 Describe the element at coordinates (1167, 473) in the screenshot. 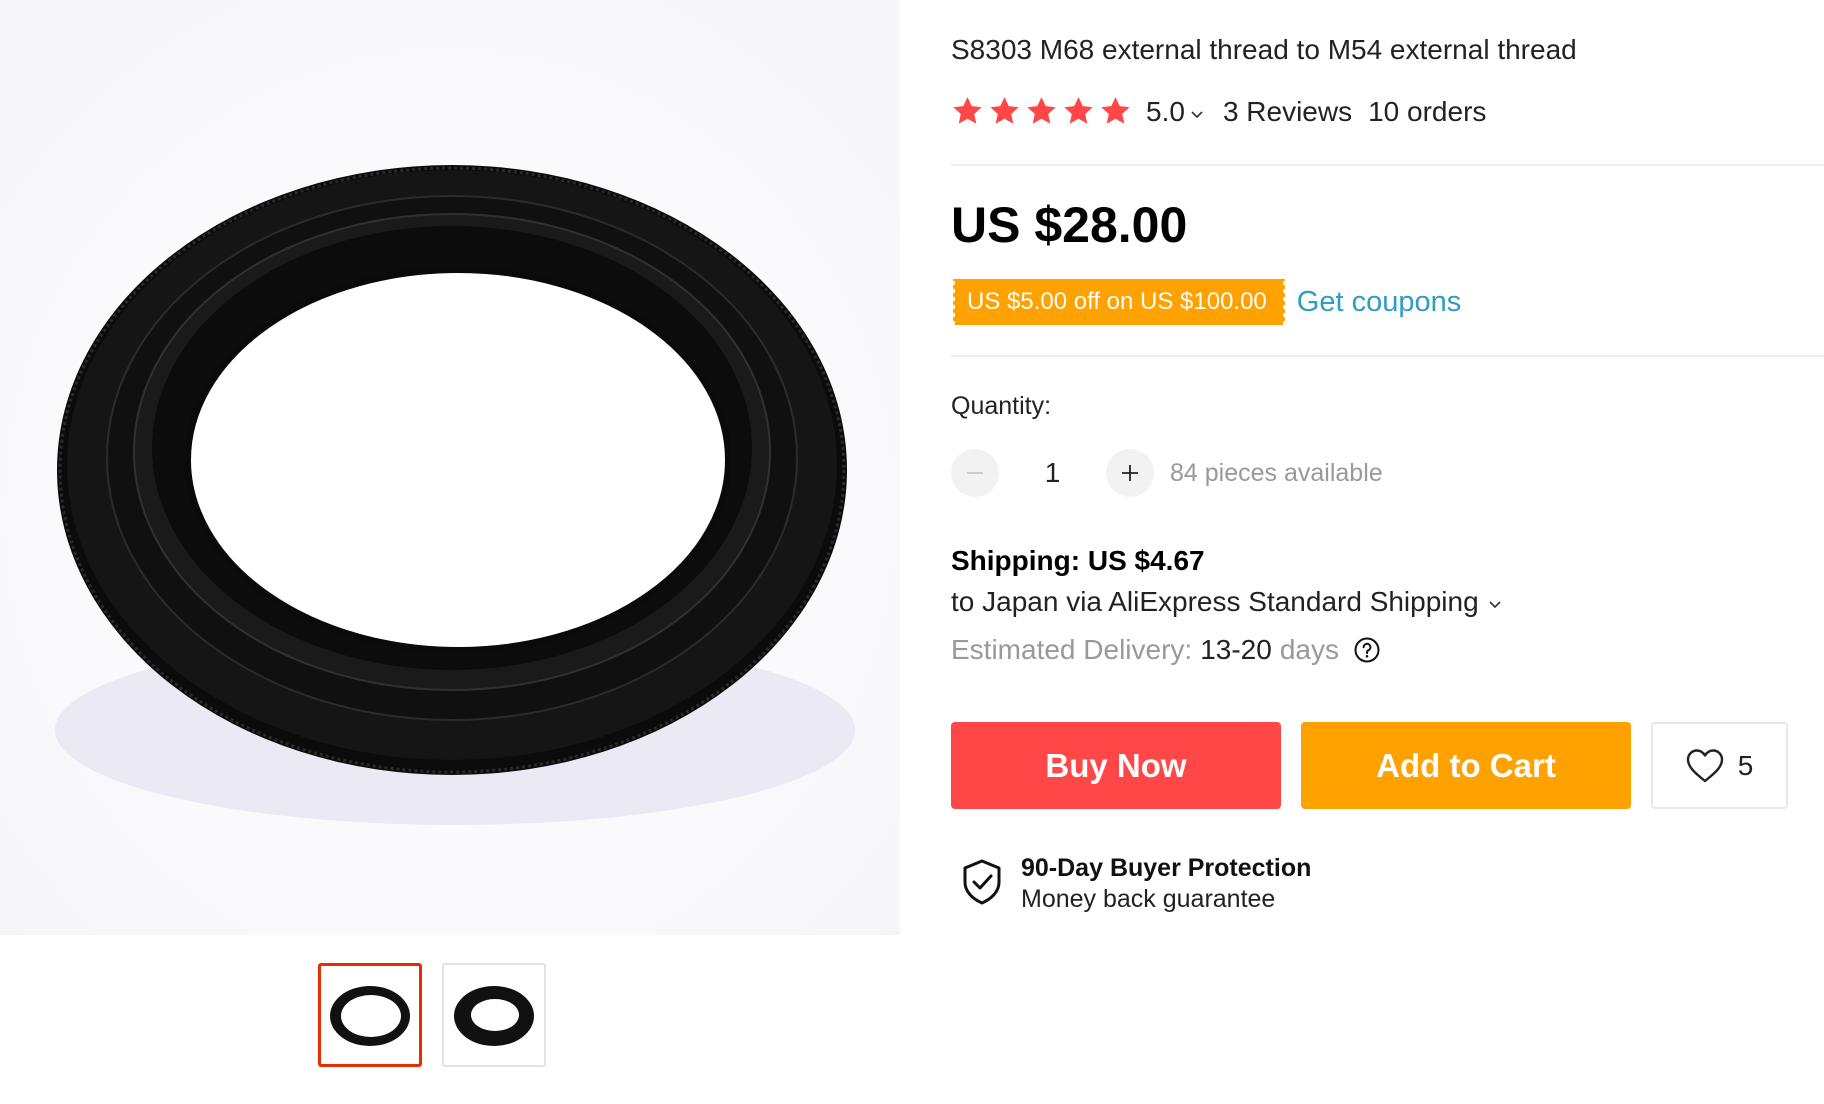

I see `quantity-stepper: 1 84 pieces available` at that location.